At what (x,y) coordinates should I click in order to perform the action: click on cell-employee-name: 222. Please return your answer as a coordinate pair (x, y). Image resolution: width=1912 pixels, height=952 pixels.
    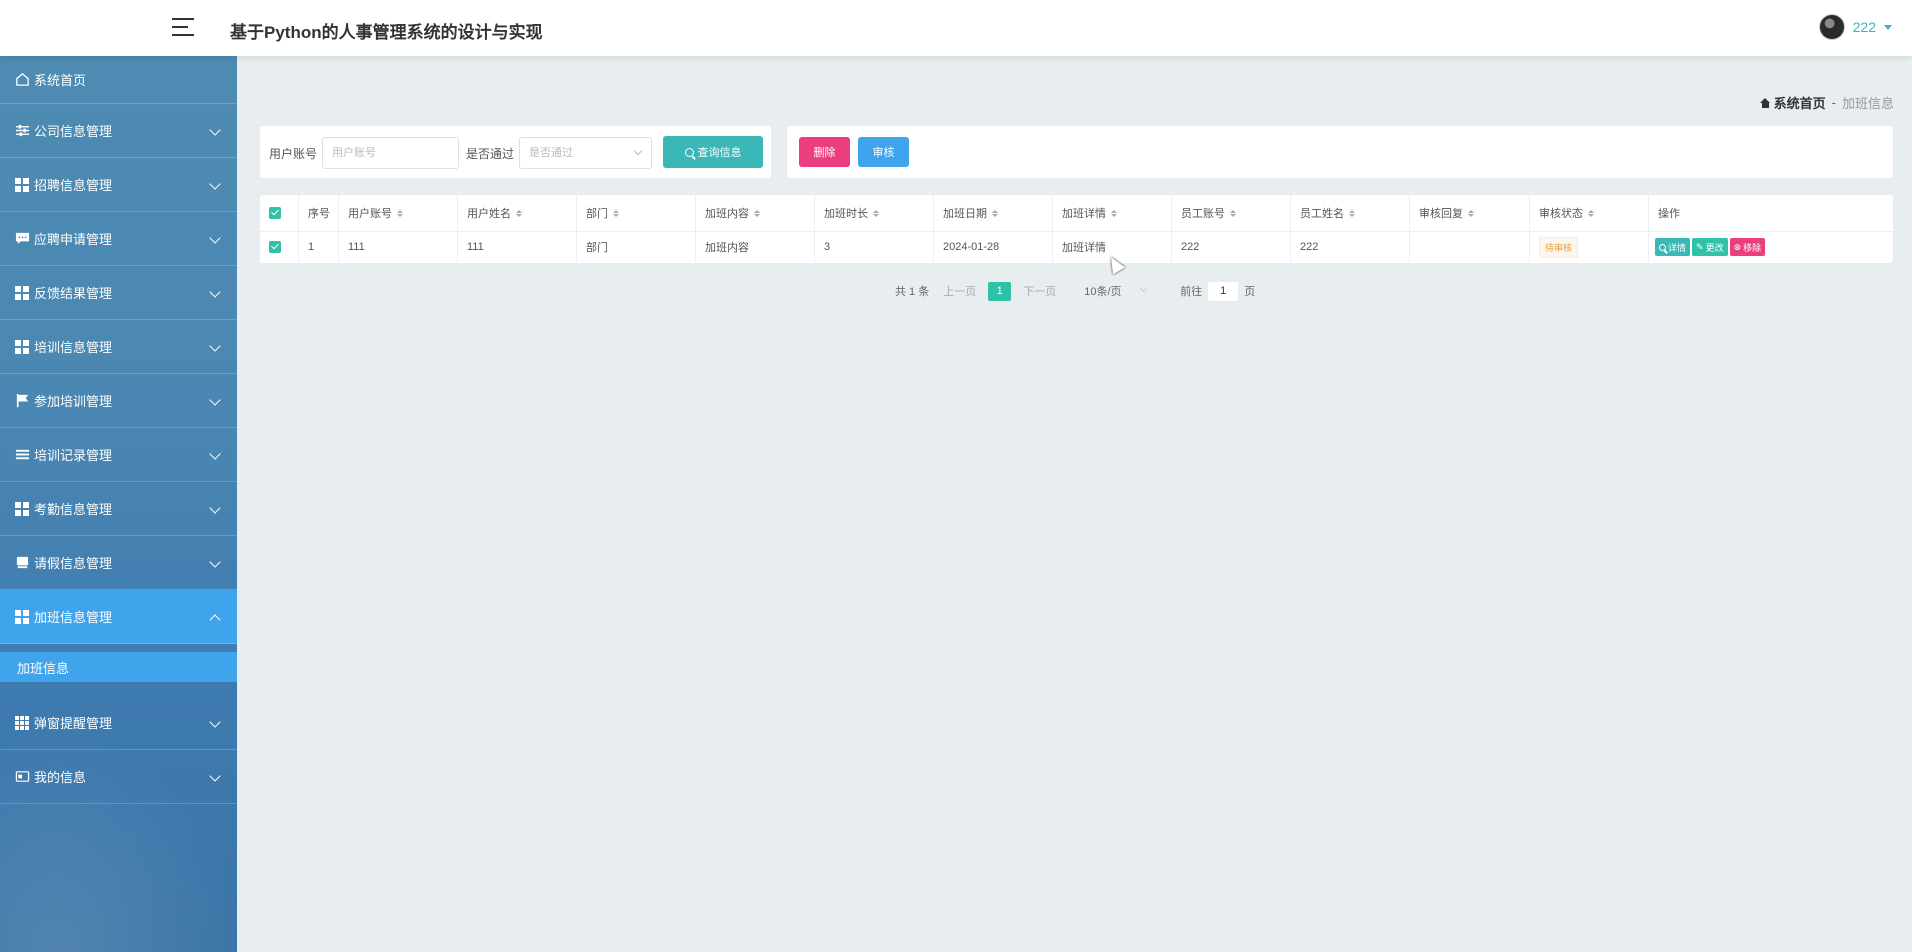
    Looking at the image, I should click on (1350, 247).